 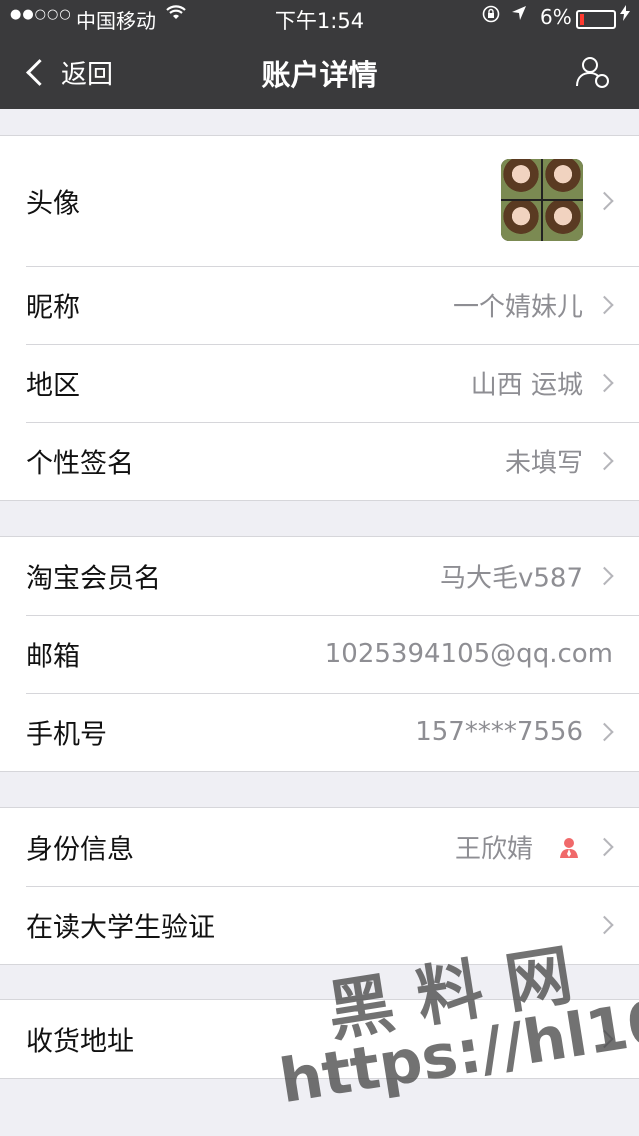 I want to click on phone-value: 157****7556, so click(x=499, y=732).